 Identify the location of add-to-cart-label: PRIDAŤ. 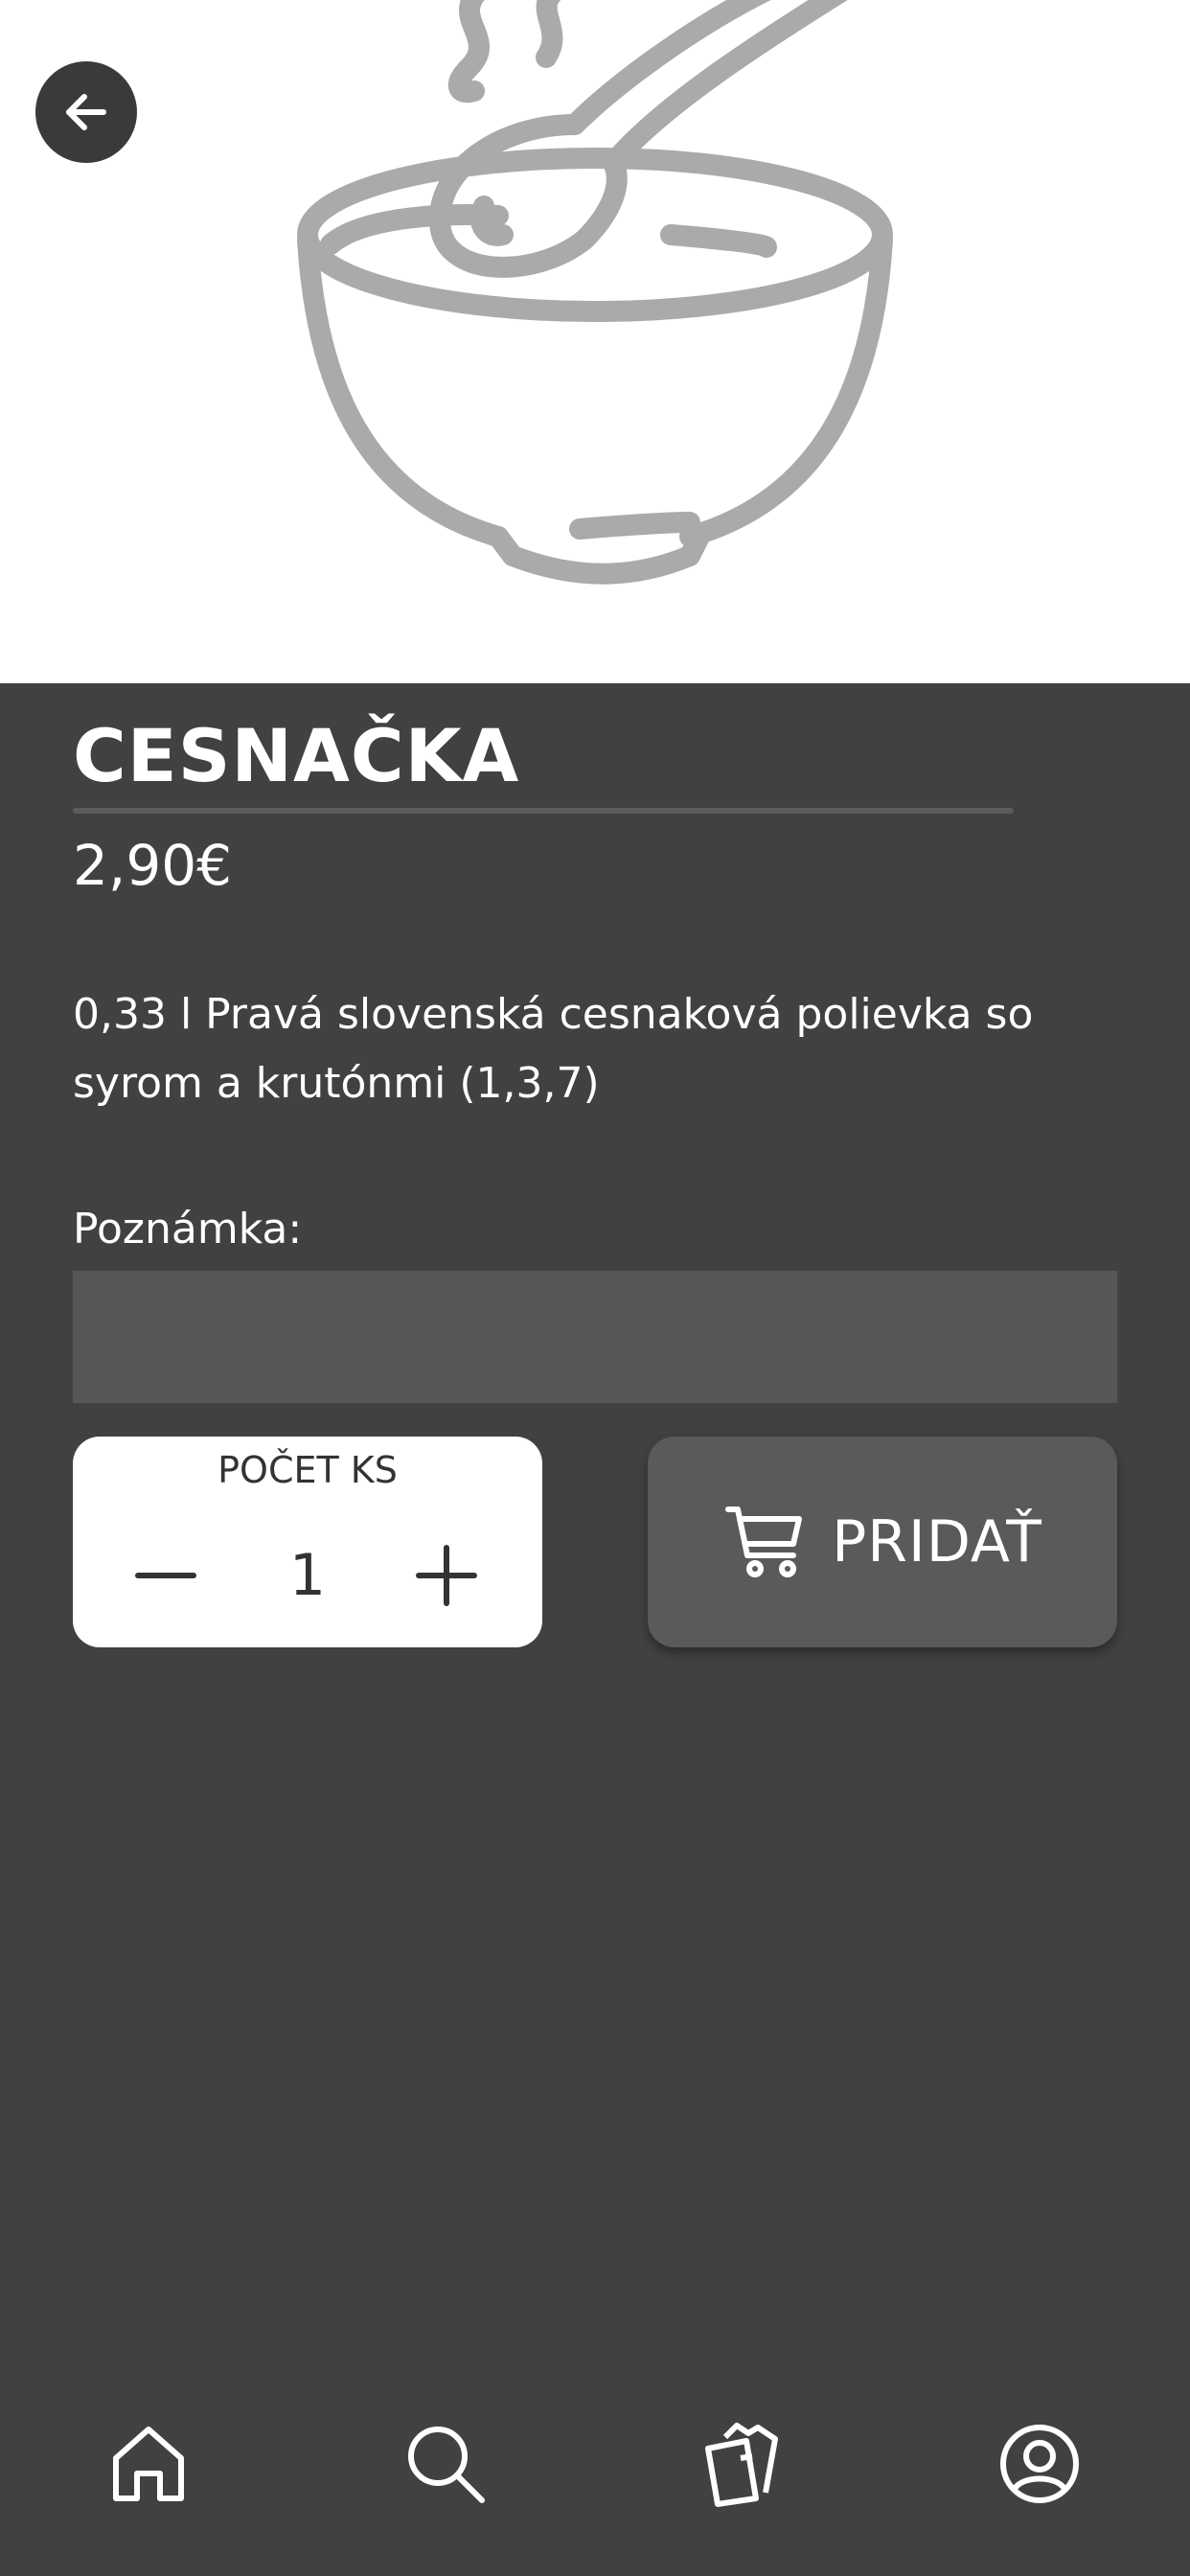
(937, 1542).